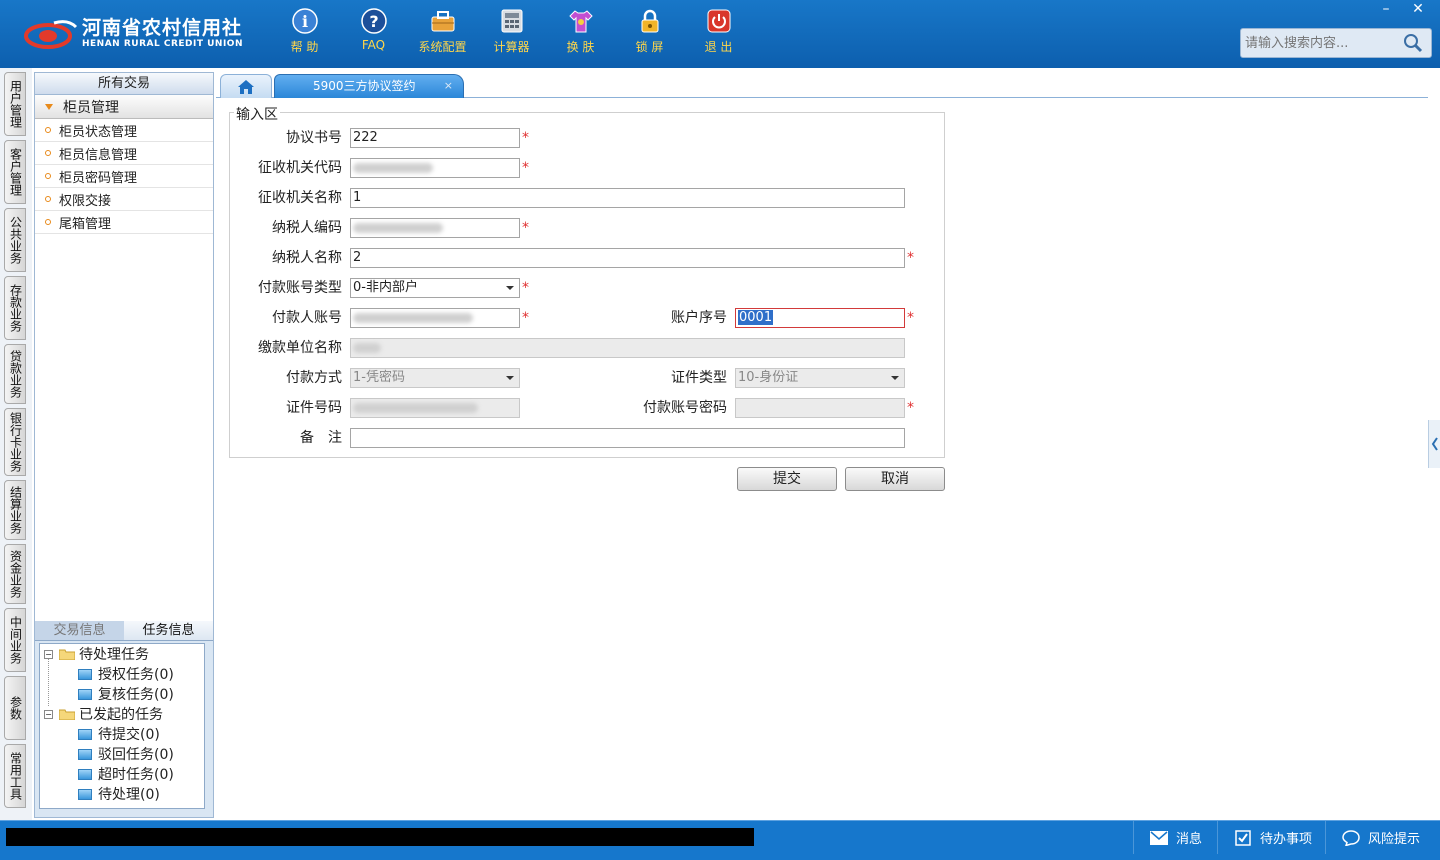 The image size is (1440, 860). What do you see at coordinates (435, 168) in the screenshot?
I see `tax-office-code-input` at bounding box center [435, 168].